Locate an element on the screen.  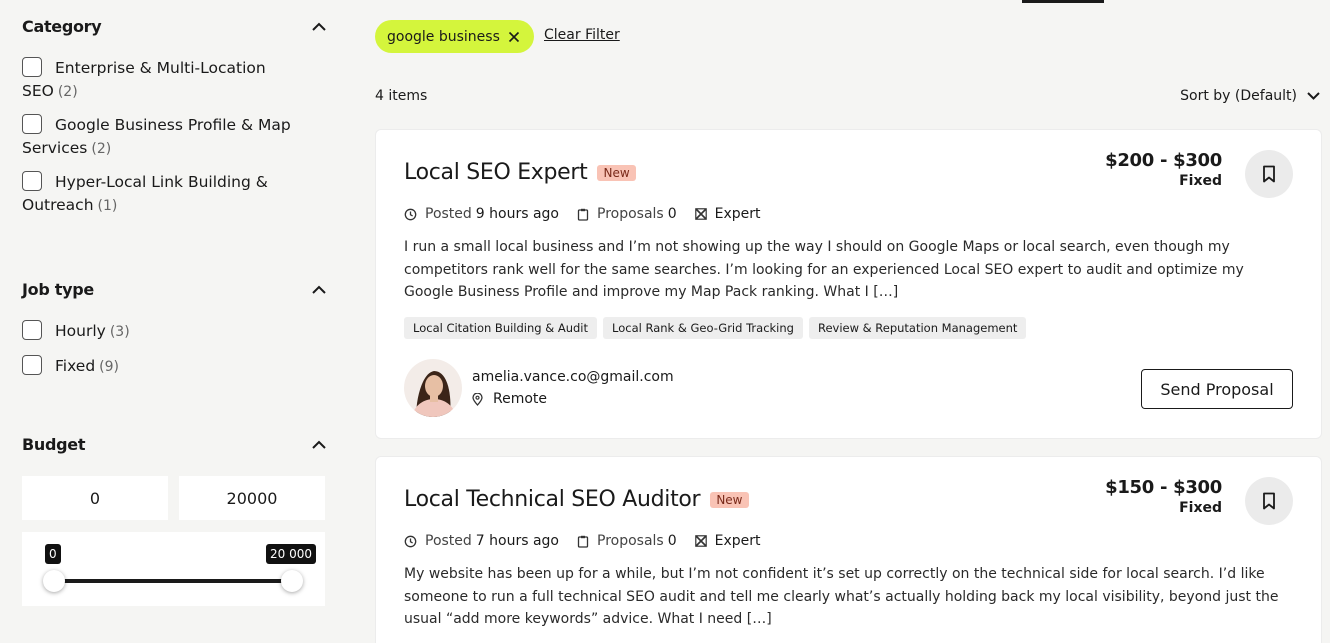
job-meta: Posted 9 hours ago Proposals 0 Expert is located at coordinates (591, 214).